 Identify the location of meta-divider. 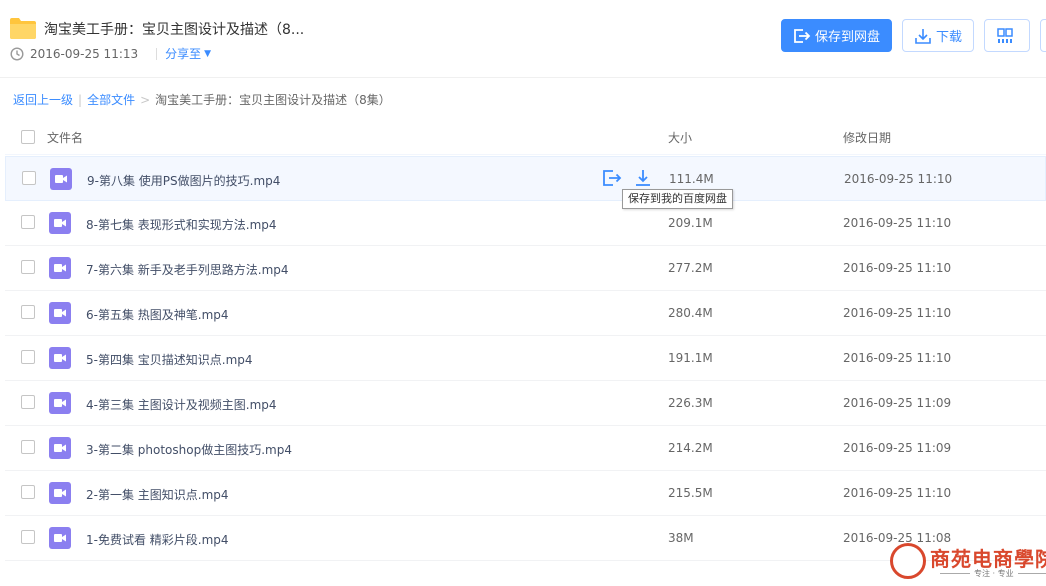
(157, 53).